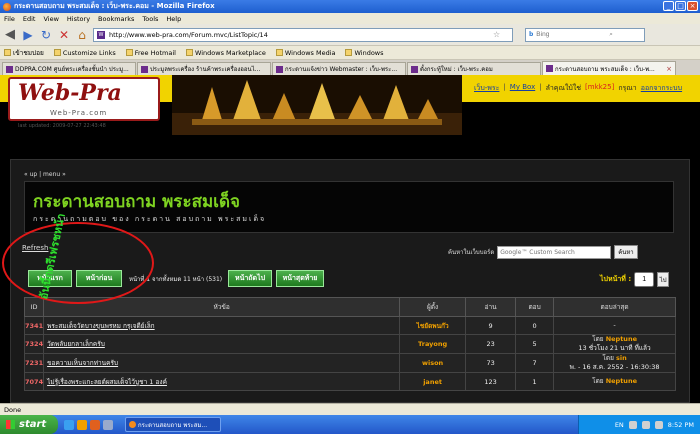  Describe the element at coordinates (571, 34) in the screenshot. I see `search-input` at that location.